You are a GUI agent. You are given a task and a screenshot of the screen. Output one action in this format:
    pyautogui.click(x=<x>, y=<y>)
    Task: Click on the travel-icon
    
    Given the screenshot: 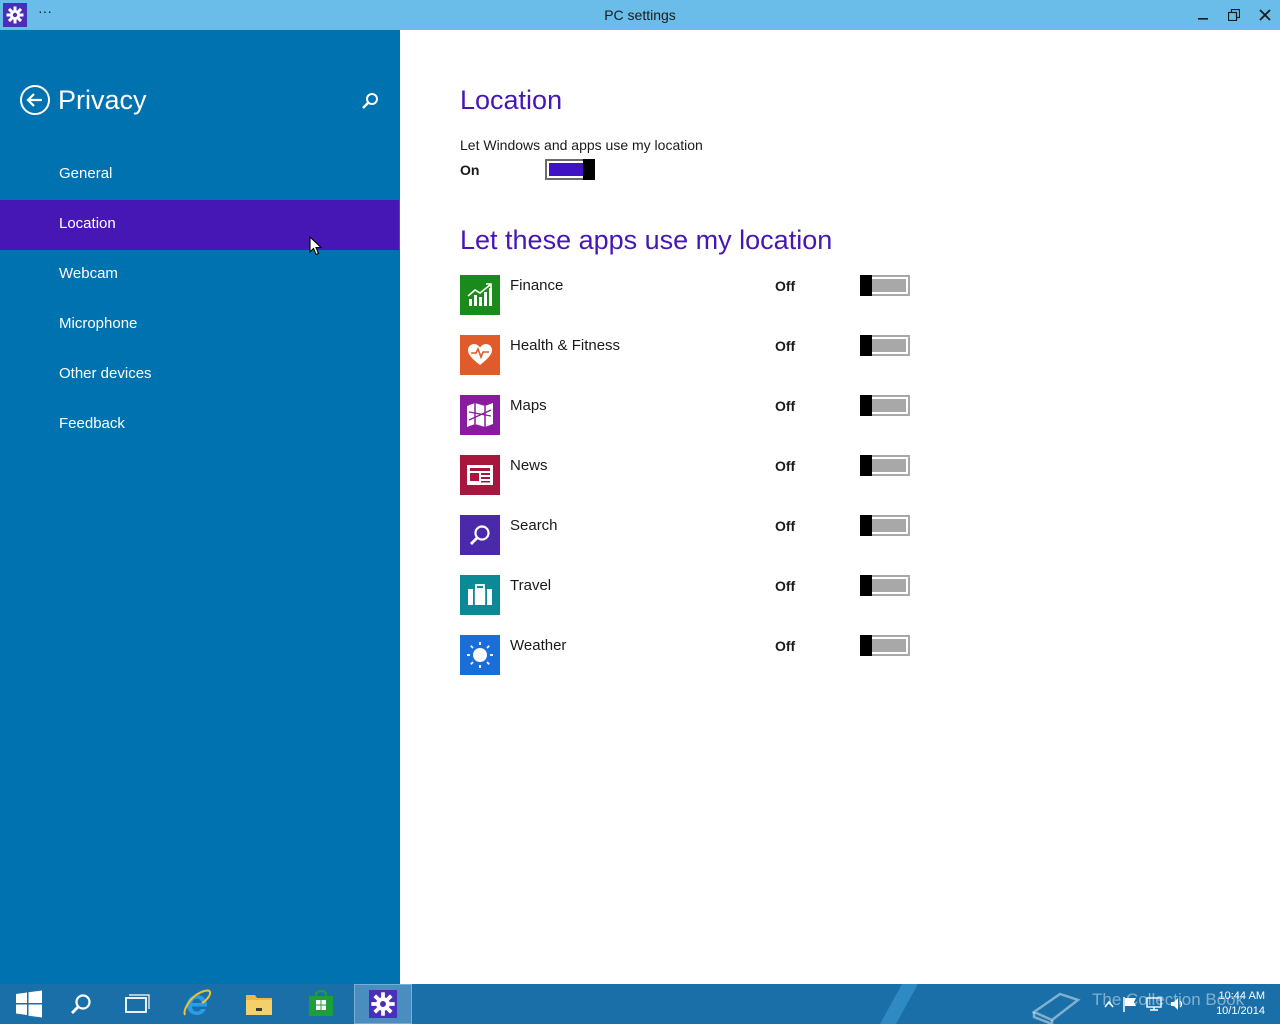 What is the action you would take?
    pyautogui.click(x=480, y=595)
    